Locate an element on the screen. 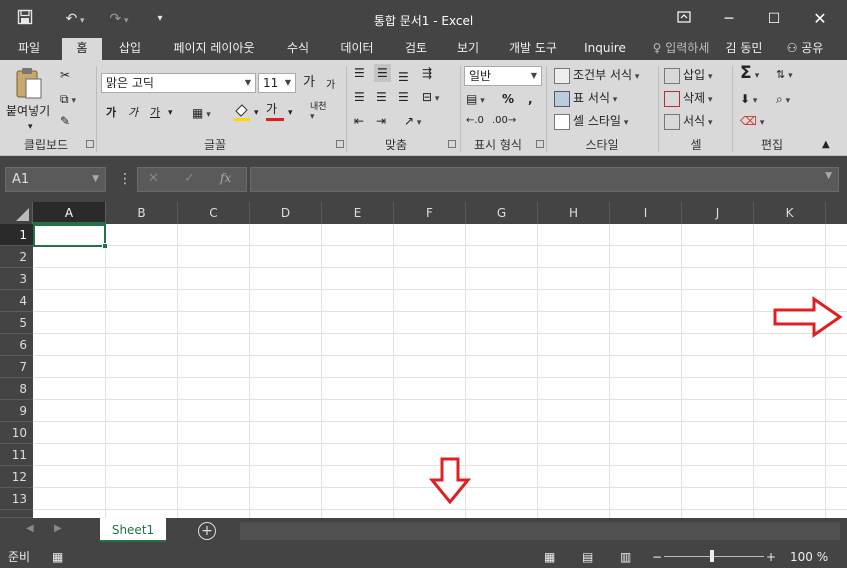 The width and height of the screenshot is (847, 568). tab-review: 검토 is located at coordinates (416, 49).